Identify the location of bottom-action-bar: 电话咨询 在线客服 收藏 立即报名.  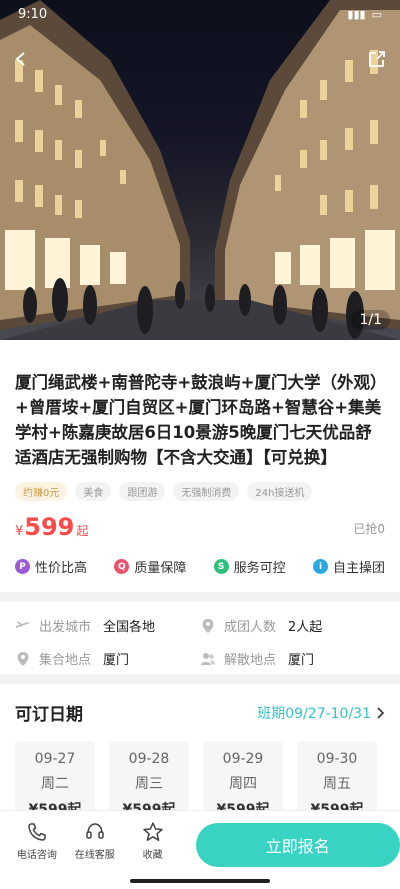
(200, 849).